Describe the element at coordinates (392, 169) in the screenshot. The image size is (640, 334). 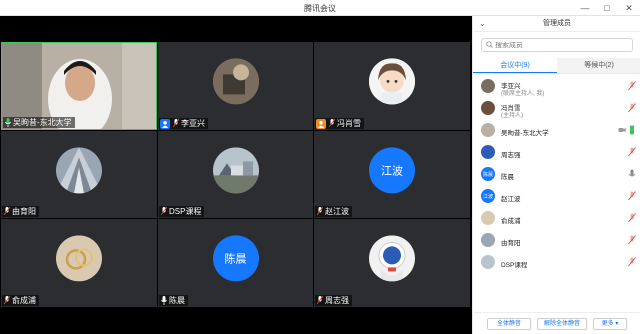
I see `participant-avatar: 江波` at that location.